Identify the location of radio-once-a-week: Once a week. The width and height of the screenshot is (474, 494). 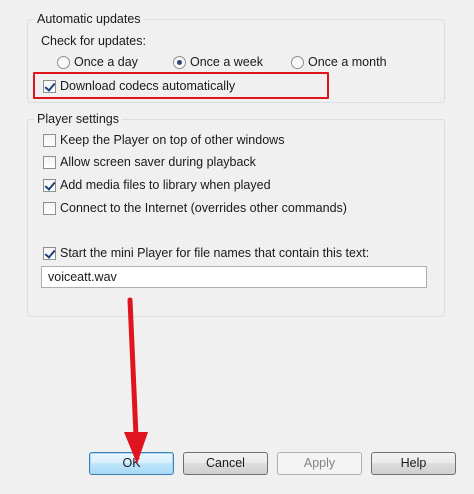
(218, 62).